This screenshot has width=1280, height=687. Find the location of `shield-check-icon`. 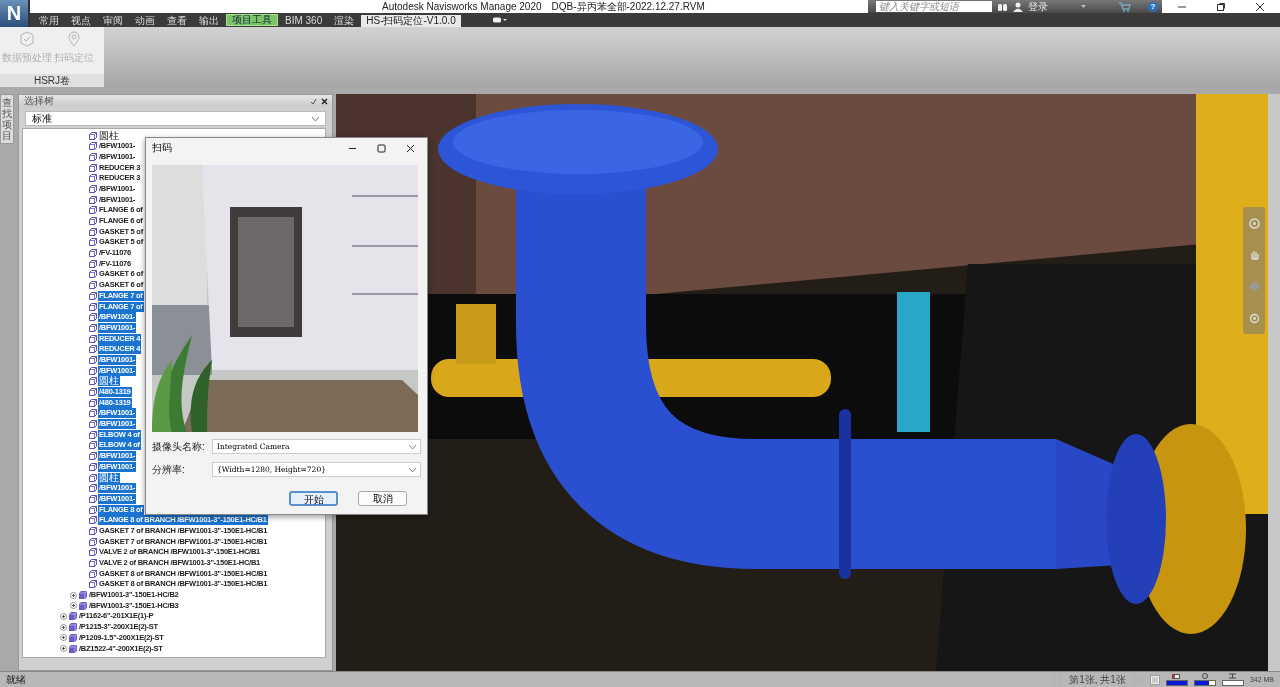

shield-check-icon is located at coordinates (27, 39).